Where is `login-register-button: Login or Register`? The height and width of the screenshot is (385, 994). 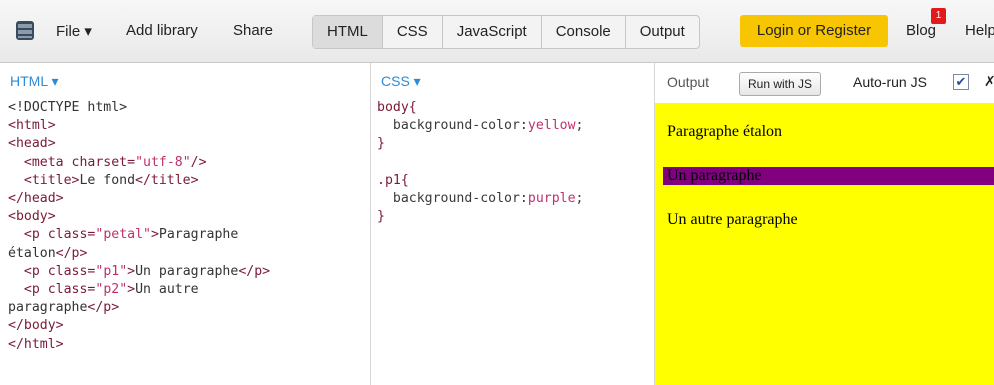 login-register-button: Login or Register is located at coordinates (814, 31).